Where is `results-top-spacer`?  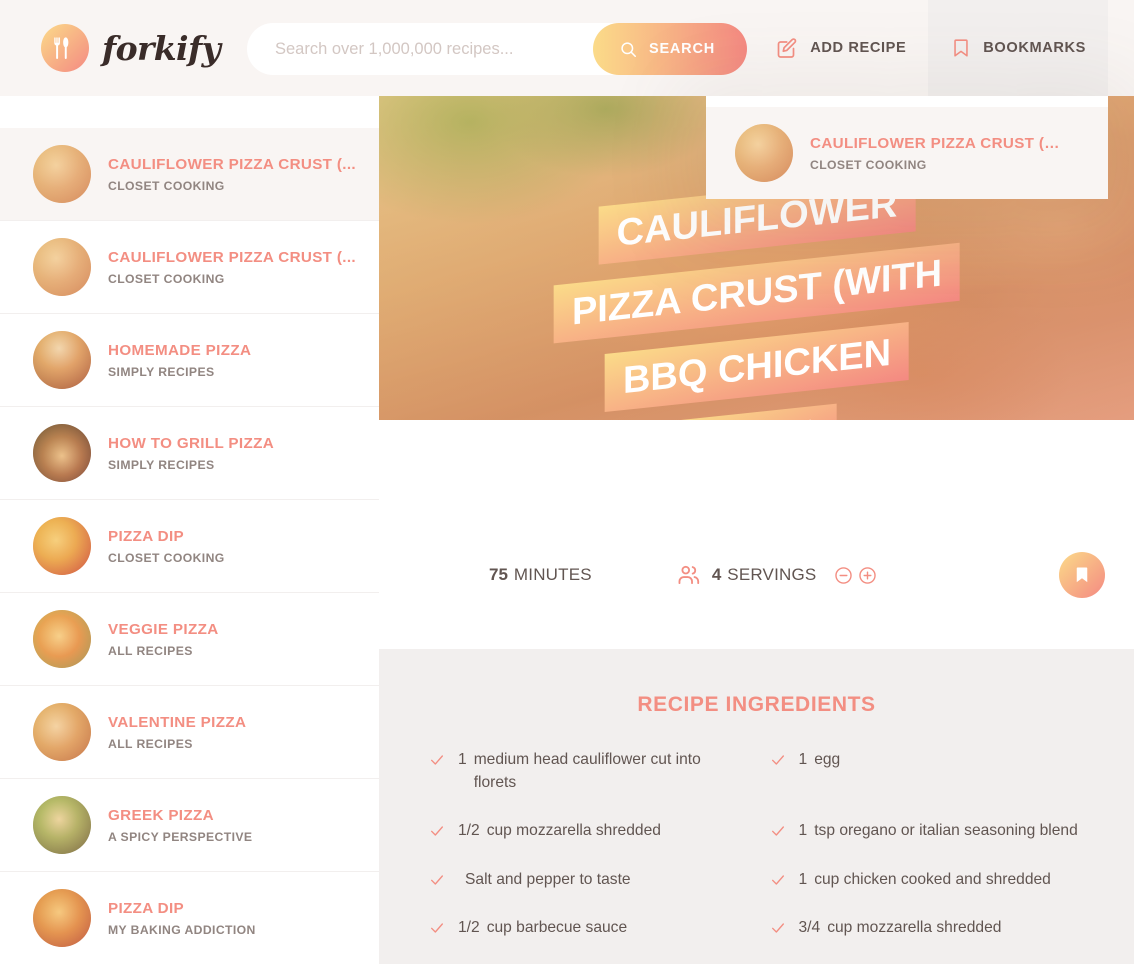 results-top-spacer is located at coordinates (189, 112).